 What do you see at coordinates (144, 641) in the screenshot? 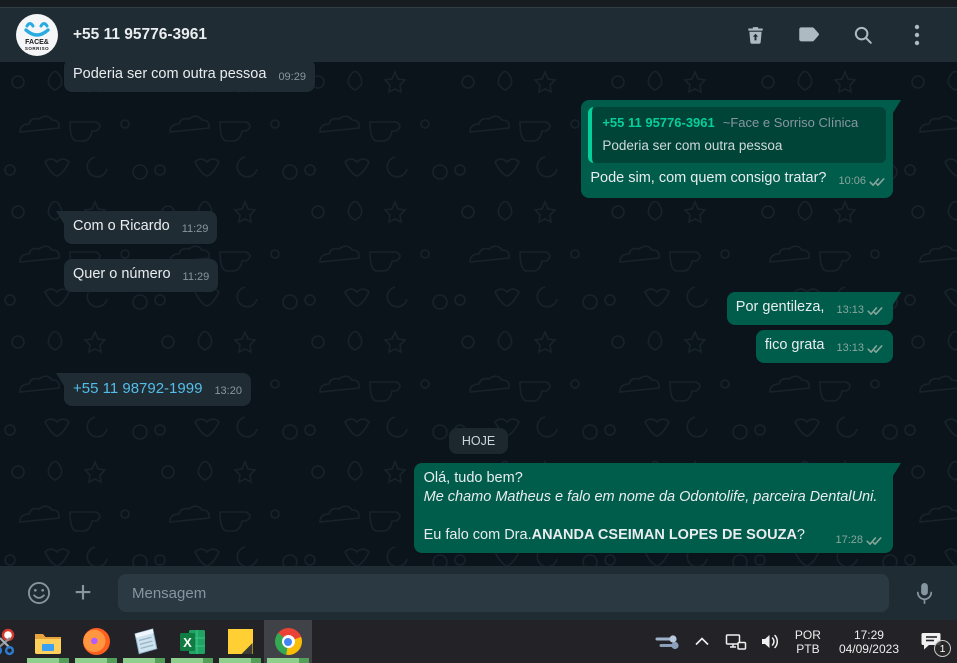
I see `taskbar-notepad-icon` at bounding box center [144, 641].